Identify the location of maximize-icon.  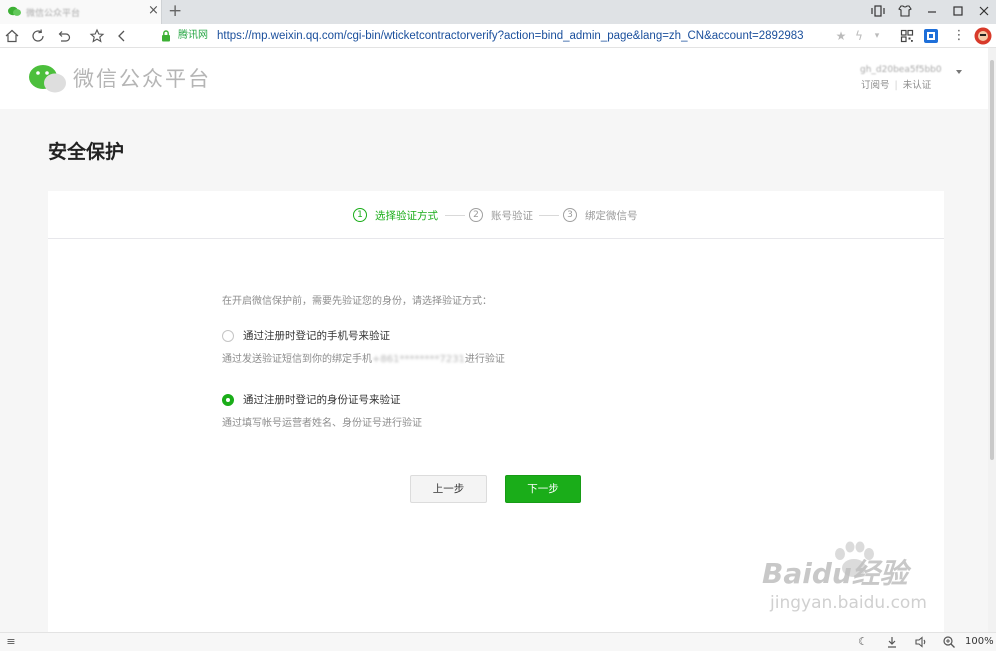
(958, 11).